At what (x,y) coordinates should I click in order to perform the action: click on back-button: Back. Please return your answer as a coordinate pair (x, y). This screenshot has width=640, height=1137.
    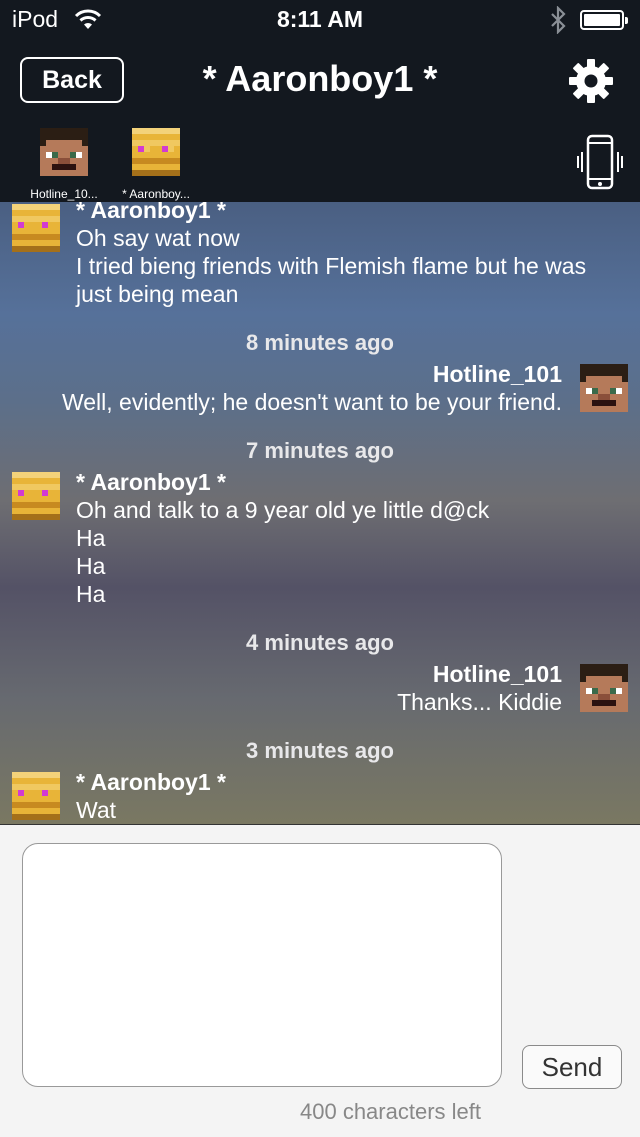
    Looking at the image, I should click on (72, 80).